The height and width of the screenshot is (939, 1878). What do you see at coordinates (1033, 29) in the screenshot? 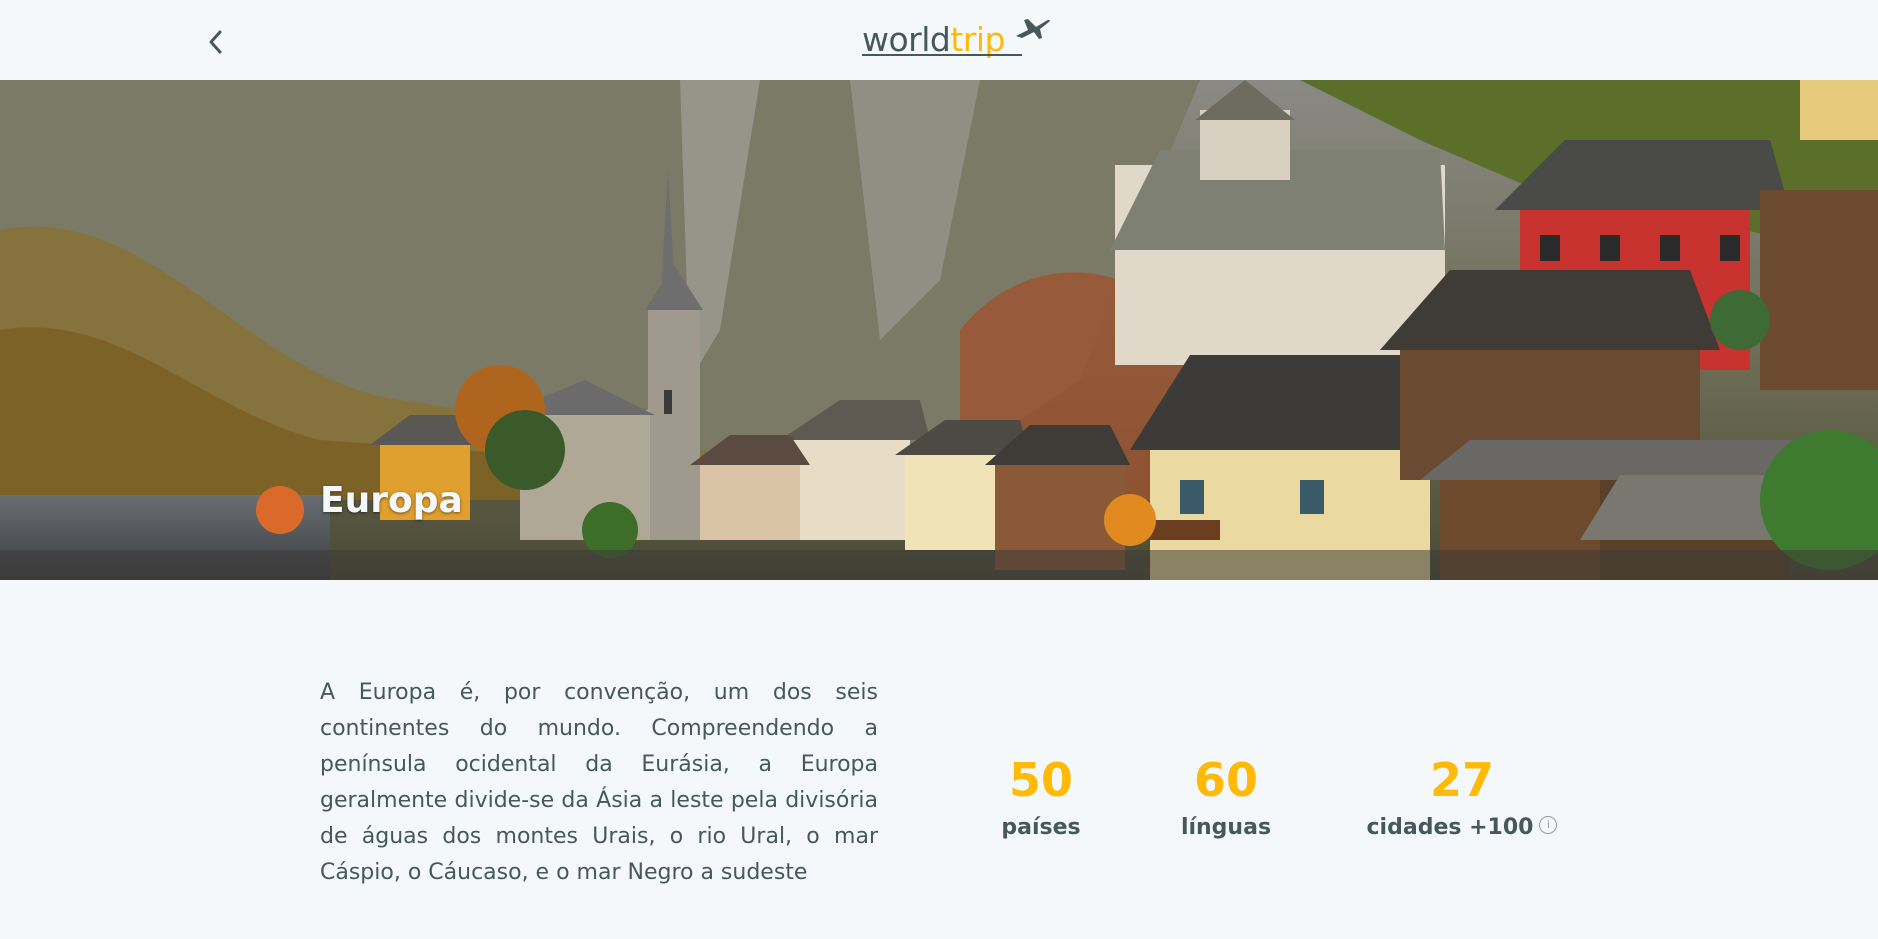
I see `airplane-icon` at bounding box center [1033, 29].